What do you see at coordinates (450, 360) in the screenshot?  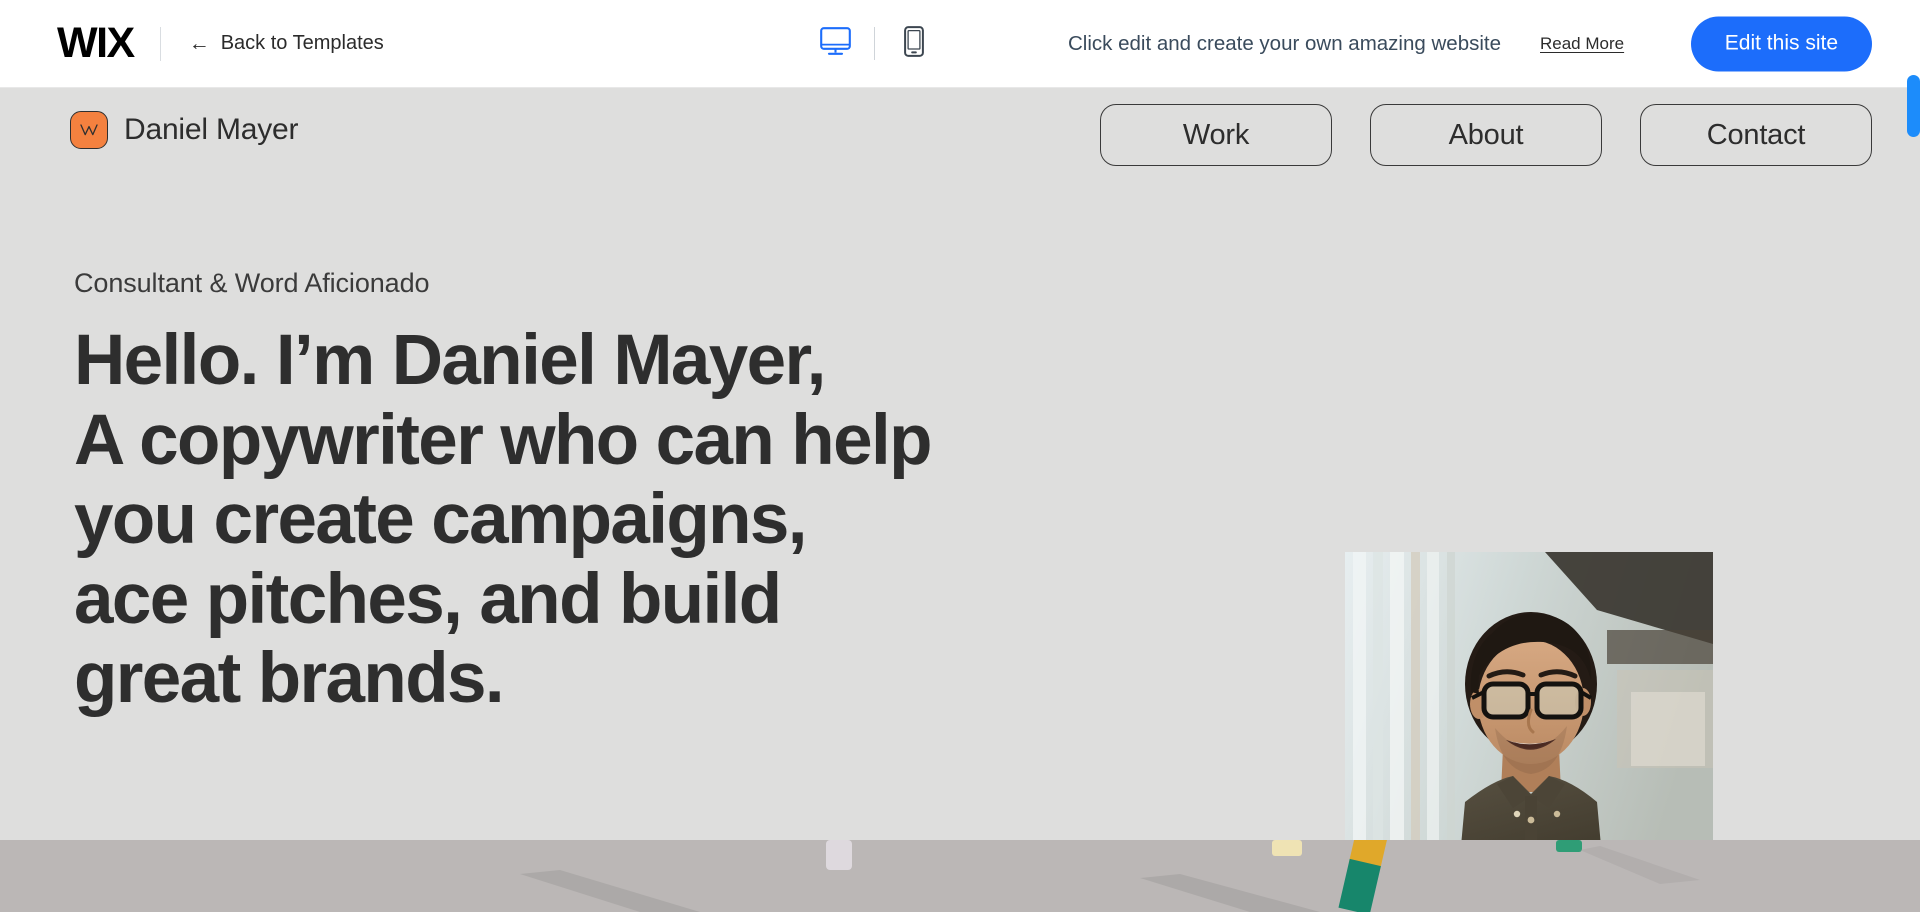 I see `hero-title-line: Hello. I’m Daniel Mayer,` at bounding box center [450, 360].